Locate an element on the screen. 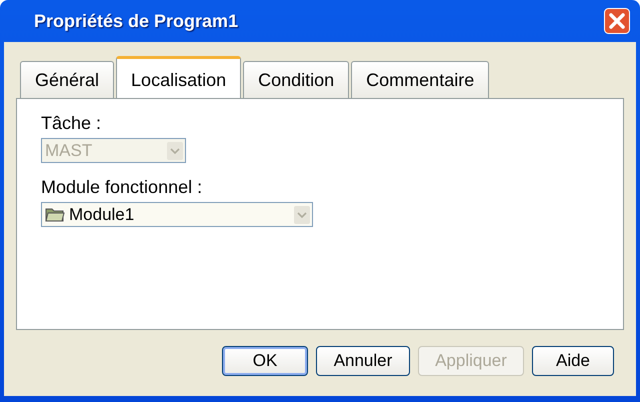 The height and width of the screenshot is (402, 640). tab: Localisation is located at coordinates (179, 77).